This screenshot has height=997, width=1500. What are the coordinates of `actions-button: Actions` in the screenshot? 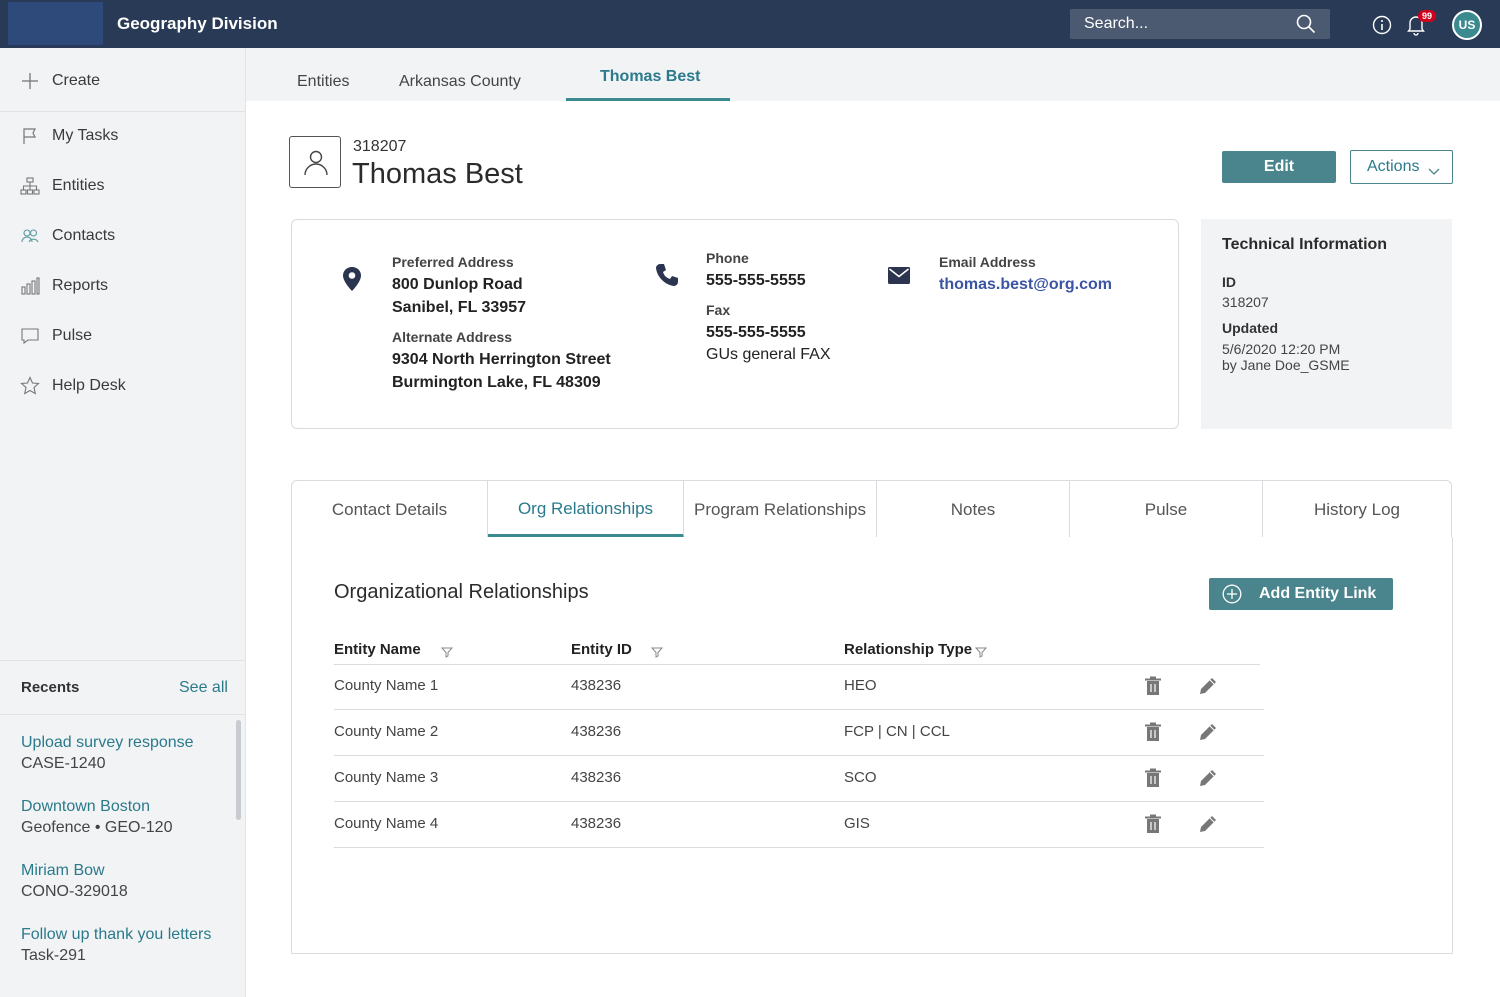 It's located at (1401, 167).